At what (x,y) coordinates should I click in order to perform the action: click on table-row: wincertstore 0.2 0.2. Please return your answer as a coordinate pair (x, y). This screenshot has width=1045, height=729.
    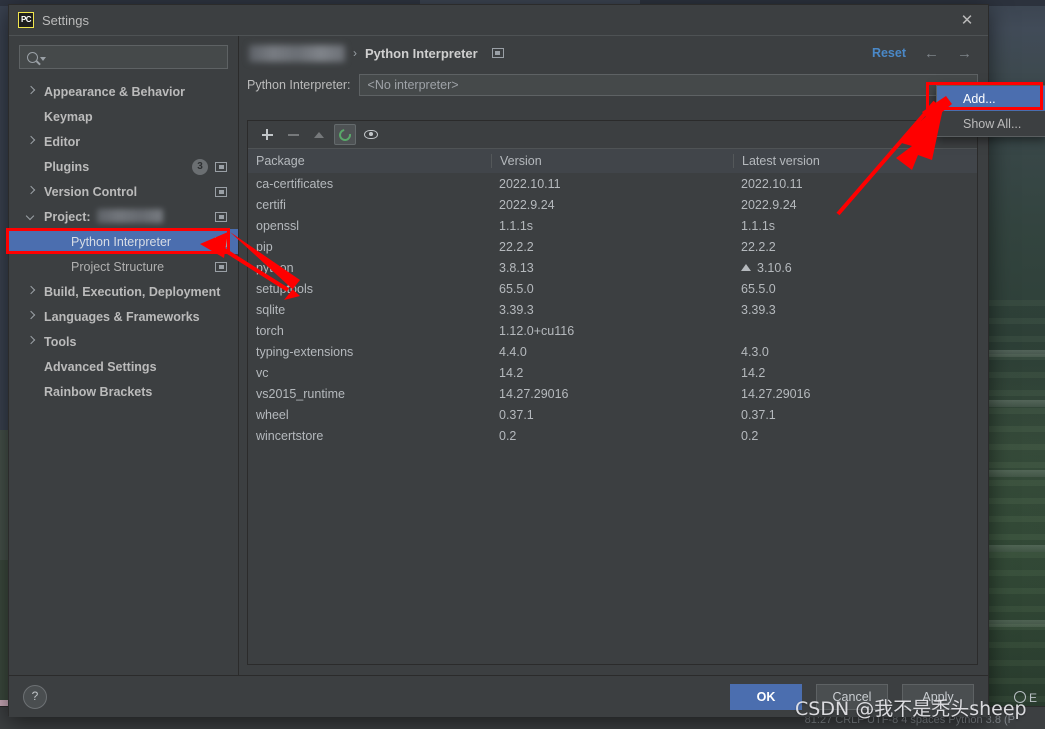
    Looking at the image, I should click on (612, 435).